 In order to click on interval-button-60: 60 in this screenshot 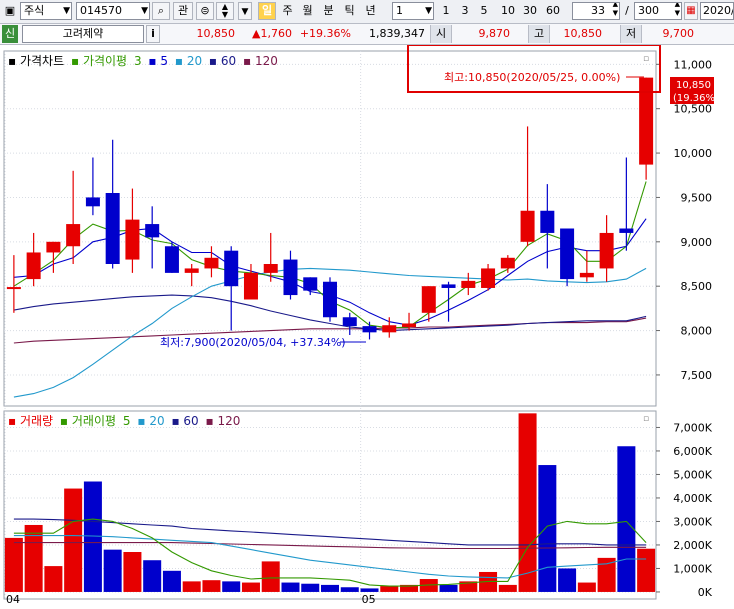, I will do `click(553, 11)`.